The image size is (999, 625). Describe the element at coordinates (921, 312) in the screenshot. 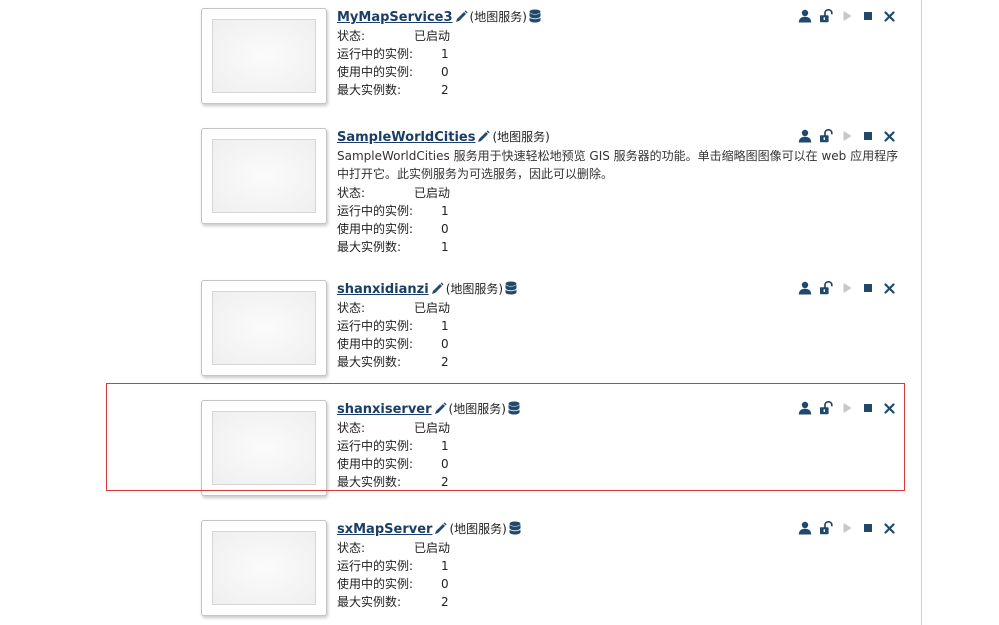

I see `panel-right-border` at that location.